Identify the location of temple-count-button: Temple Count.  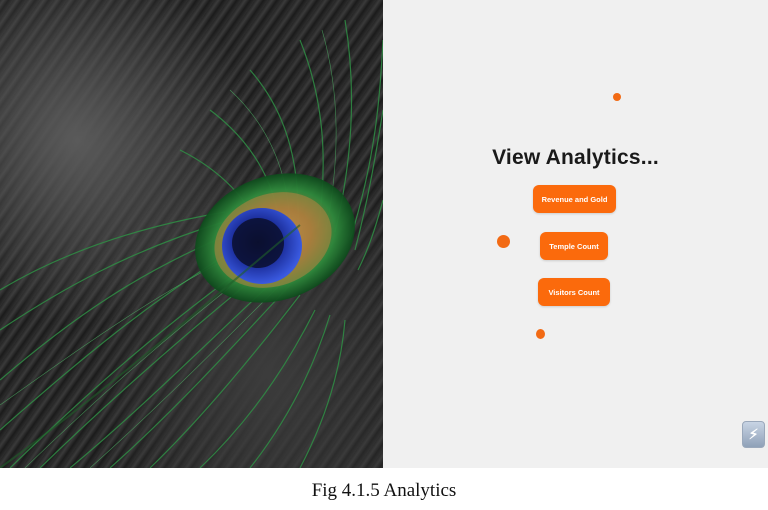
(574, 246).